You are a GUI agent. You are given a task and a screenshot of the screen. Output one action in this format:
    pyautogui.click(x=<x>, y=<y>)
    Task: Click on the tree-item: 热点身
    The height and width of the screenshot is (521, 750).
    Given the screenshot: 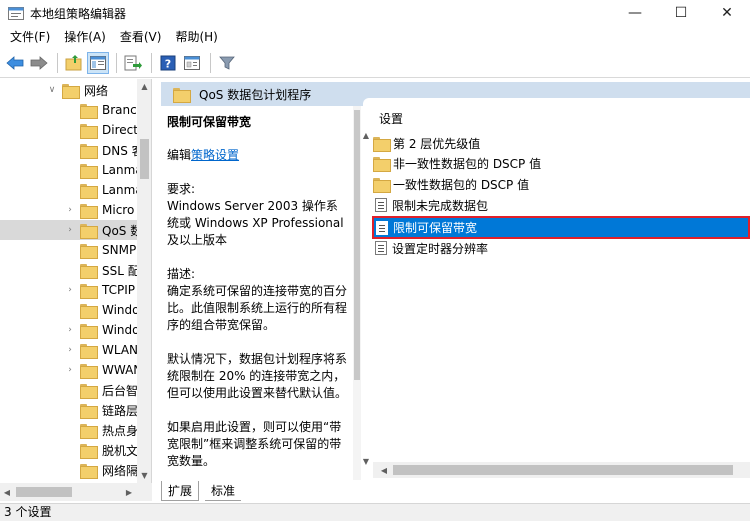 What is the action you would take?
    pyautogui.click(x=75, y=430)
    